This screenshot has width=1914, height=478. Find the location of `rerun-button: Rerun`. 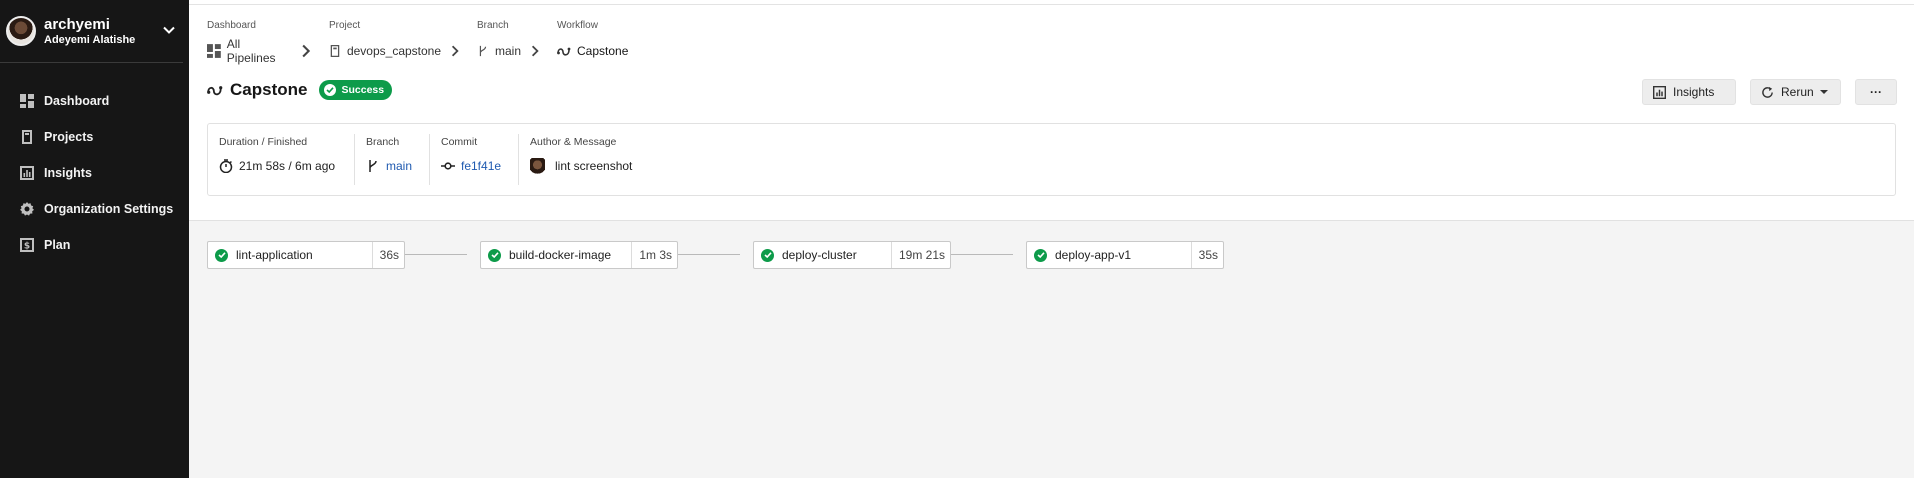

rerun-button: Rerun is located at coordinates (1795, 92).